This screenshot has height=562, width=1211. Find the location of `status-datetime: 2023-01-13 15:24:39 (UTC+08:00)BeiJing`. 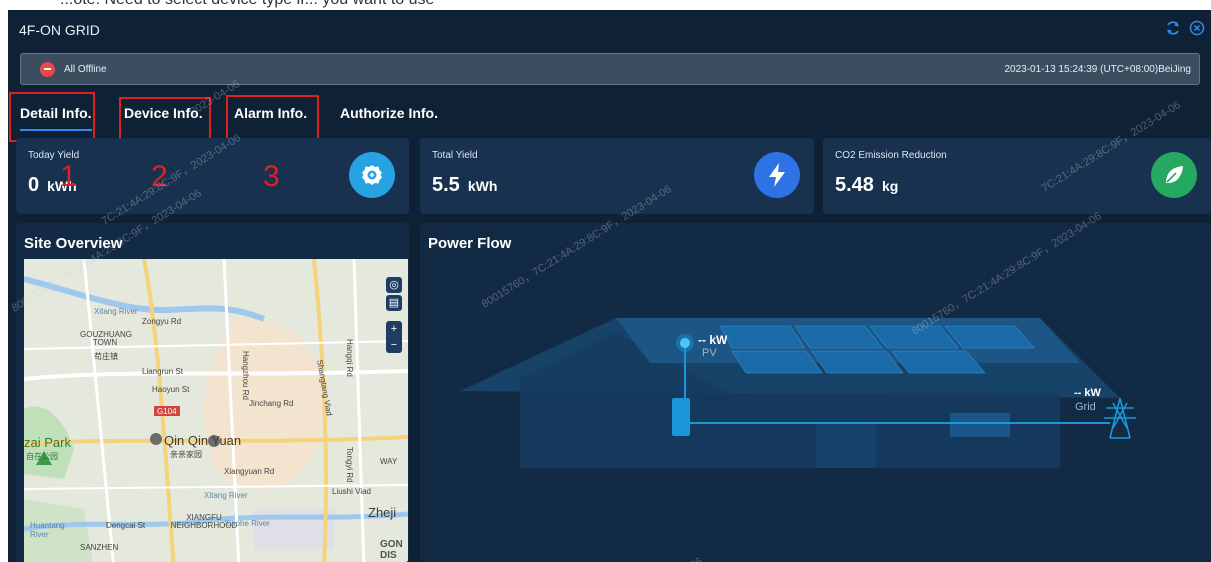

status-datetime: 2023-01-13 15:24:39 (UTC+08:00)BeiJing is located at coordinates (1097, 69).